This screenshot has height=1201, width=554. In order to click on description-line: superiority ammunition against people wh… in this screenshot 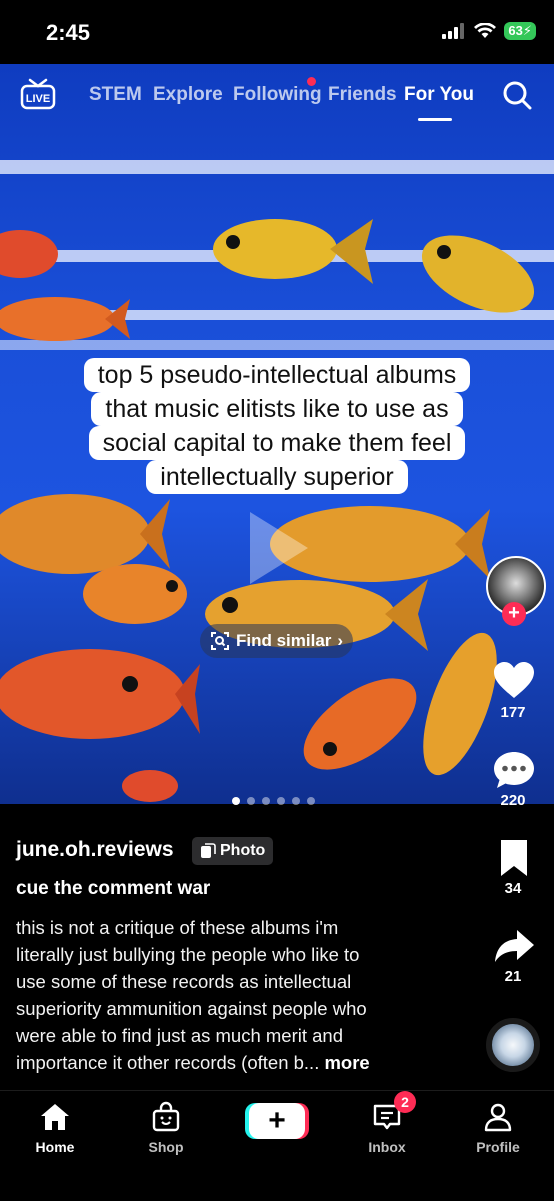, I will do `click(191, 1008)`.